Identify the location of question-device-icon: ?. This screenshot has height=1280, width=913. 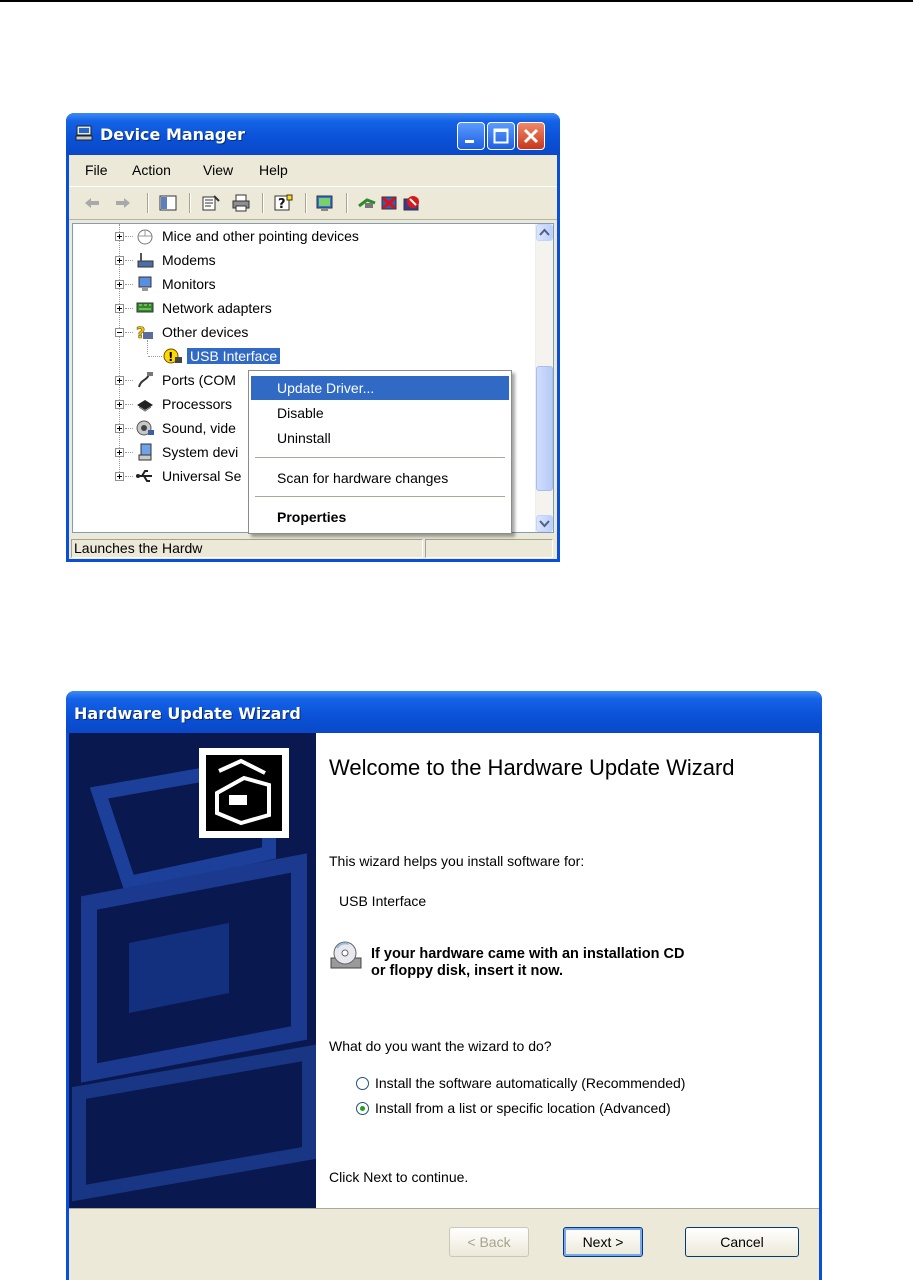
(144, 332).